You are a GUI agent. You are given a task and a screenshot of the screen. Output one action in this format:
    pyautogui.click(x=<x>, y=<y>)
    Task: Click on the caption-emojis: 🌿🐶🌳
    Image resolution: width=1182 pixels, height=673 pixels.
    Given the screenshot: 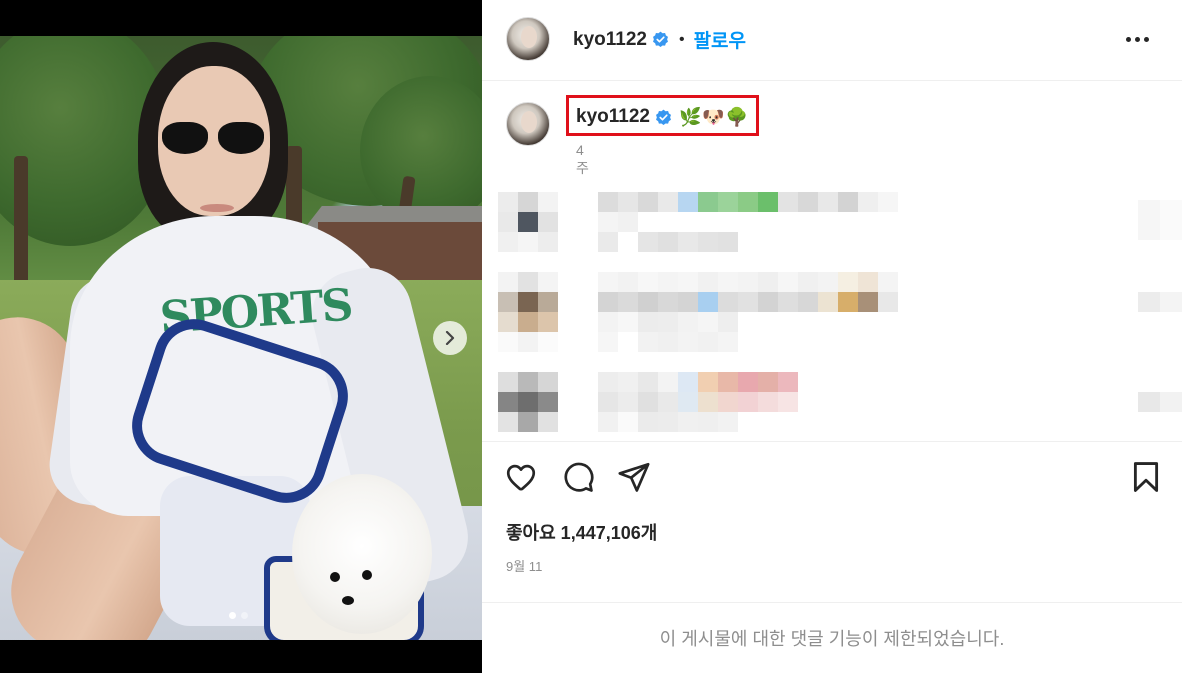 What is the action you would take?
    pyautogui.click(x=714, y=116)
    